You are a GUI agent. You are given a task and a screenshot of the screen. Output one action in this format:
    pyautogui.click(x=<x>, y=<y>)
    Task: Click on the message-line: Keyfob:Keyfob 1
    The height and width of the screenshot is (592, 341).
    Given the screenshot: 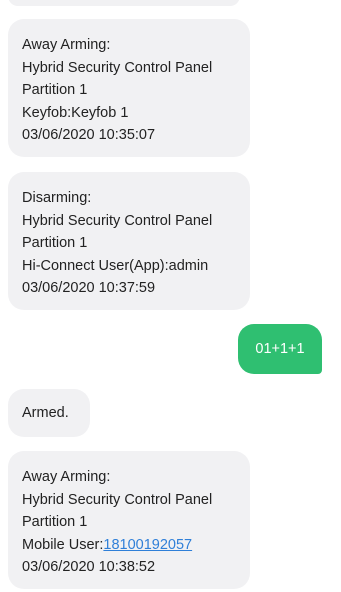 What is the action you would take?
    pyautogui.click(x=75, y=112)
    